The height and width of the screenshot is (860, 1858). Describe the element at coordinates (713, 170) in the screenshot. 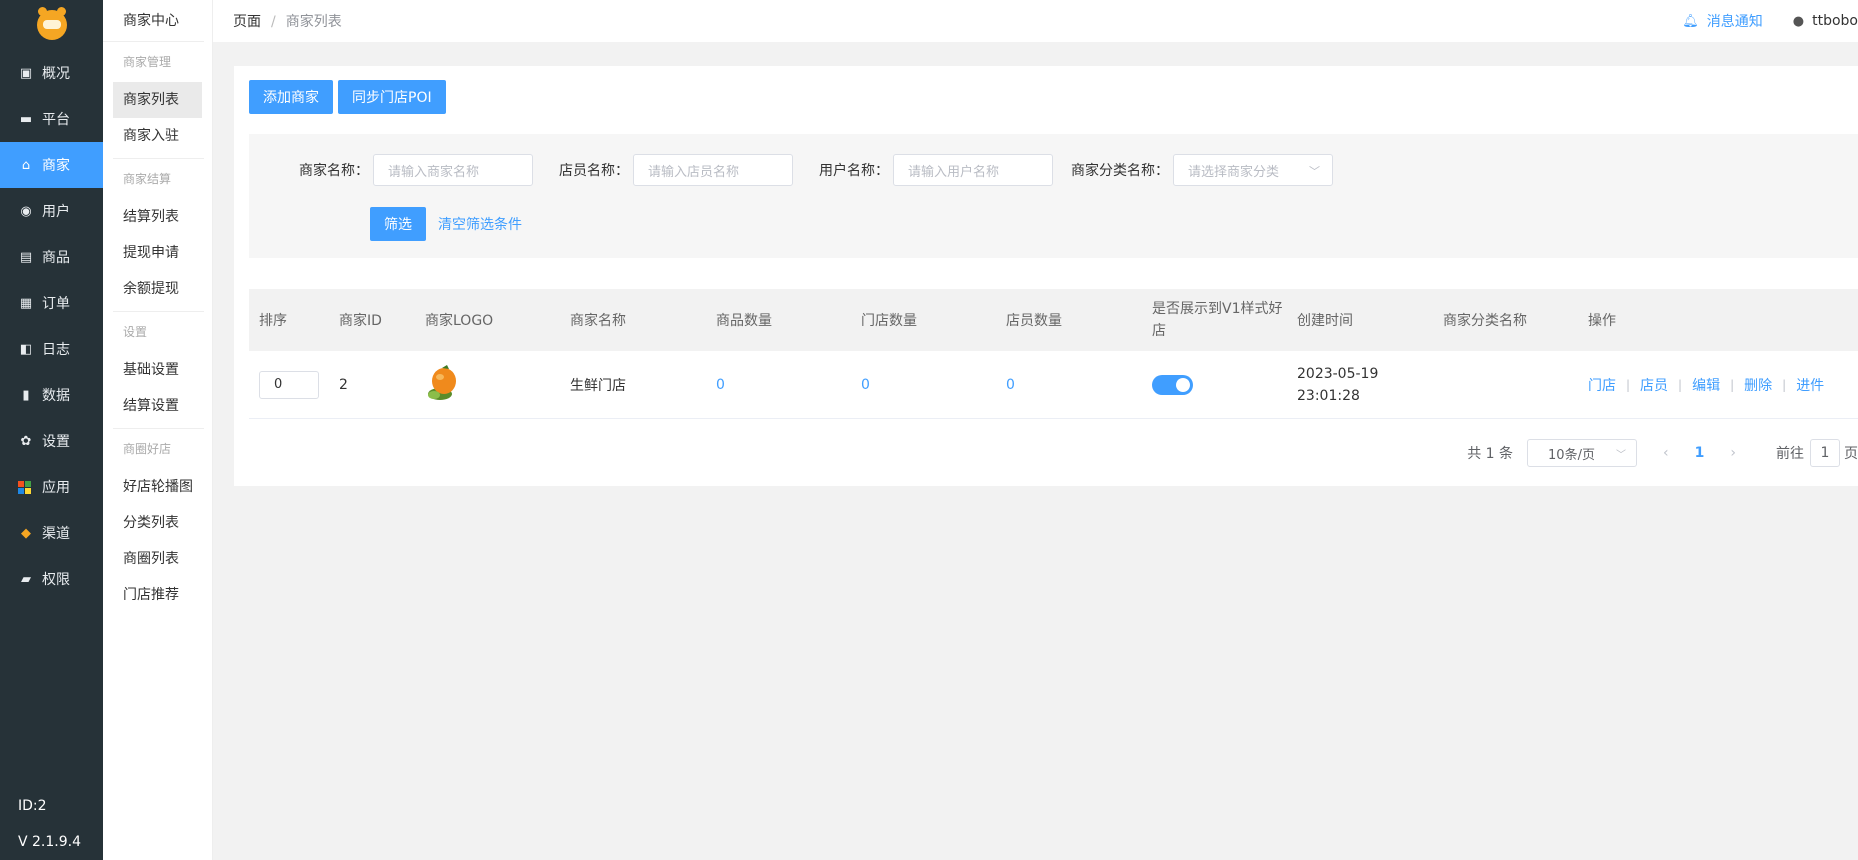

I see `clerk-name-input: 请输入店员名称` at that location.